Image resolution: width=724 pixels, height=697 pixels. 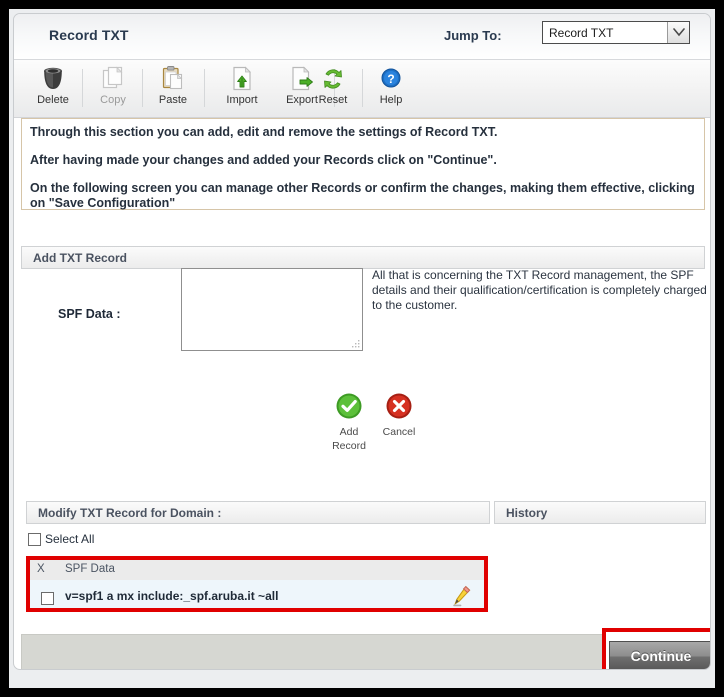 I want to click on select-all-checkbox: Select All, so click(x=61, y=539).